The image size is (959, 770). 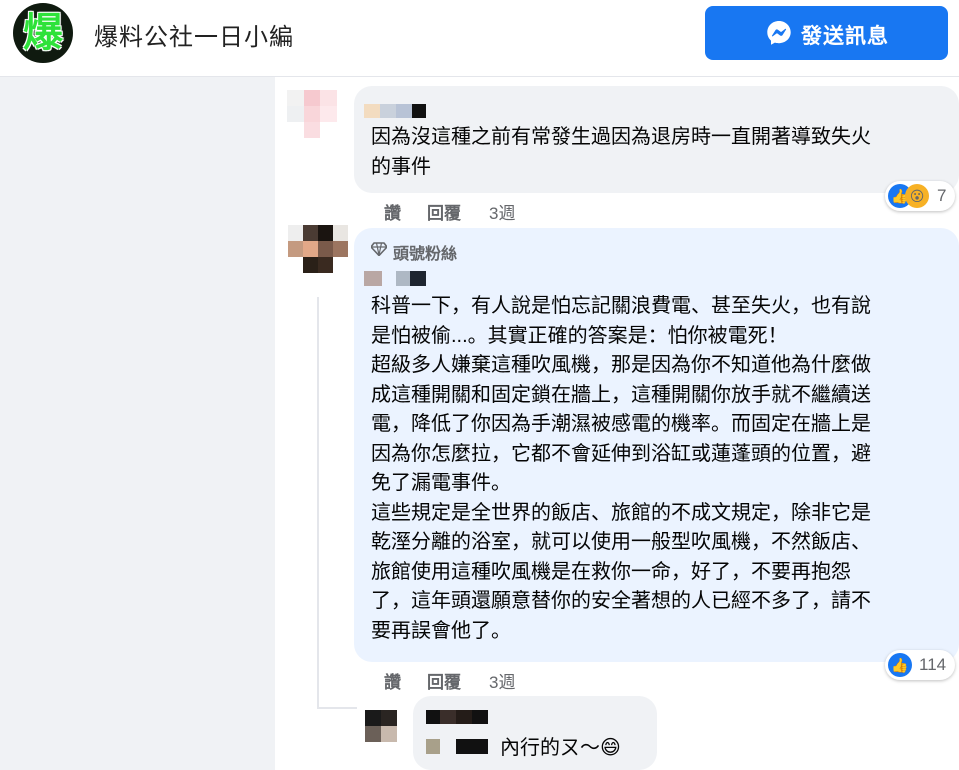 I want to click on comment-line: 科普一下，有人說是怕忘記關浪費電、甚至失火，也有說, so click(x=621, y=306).